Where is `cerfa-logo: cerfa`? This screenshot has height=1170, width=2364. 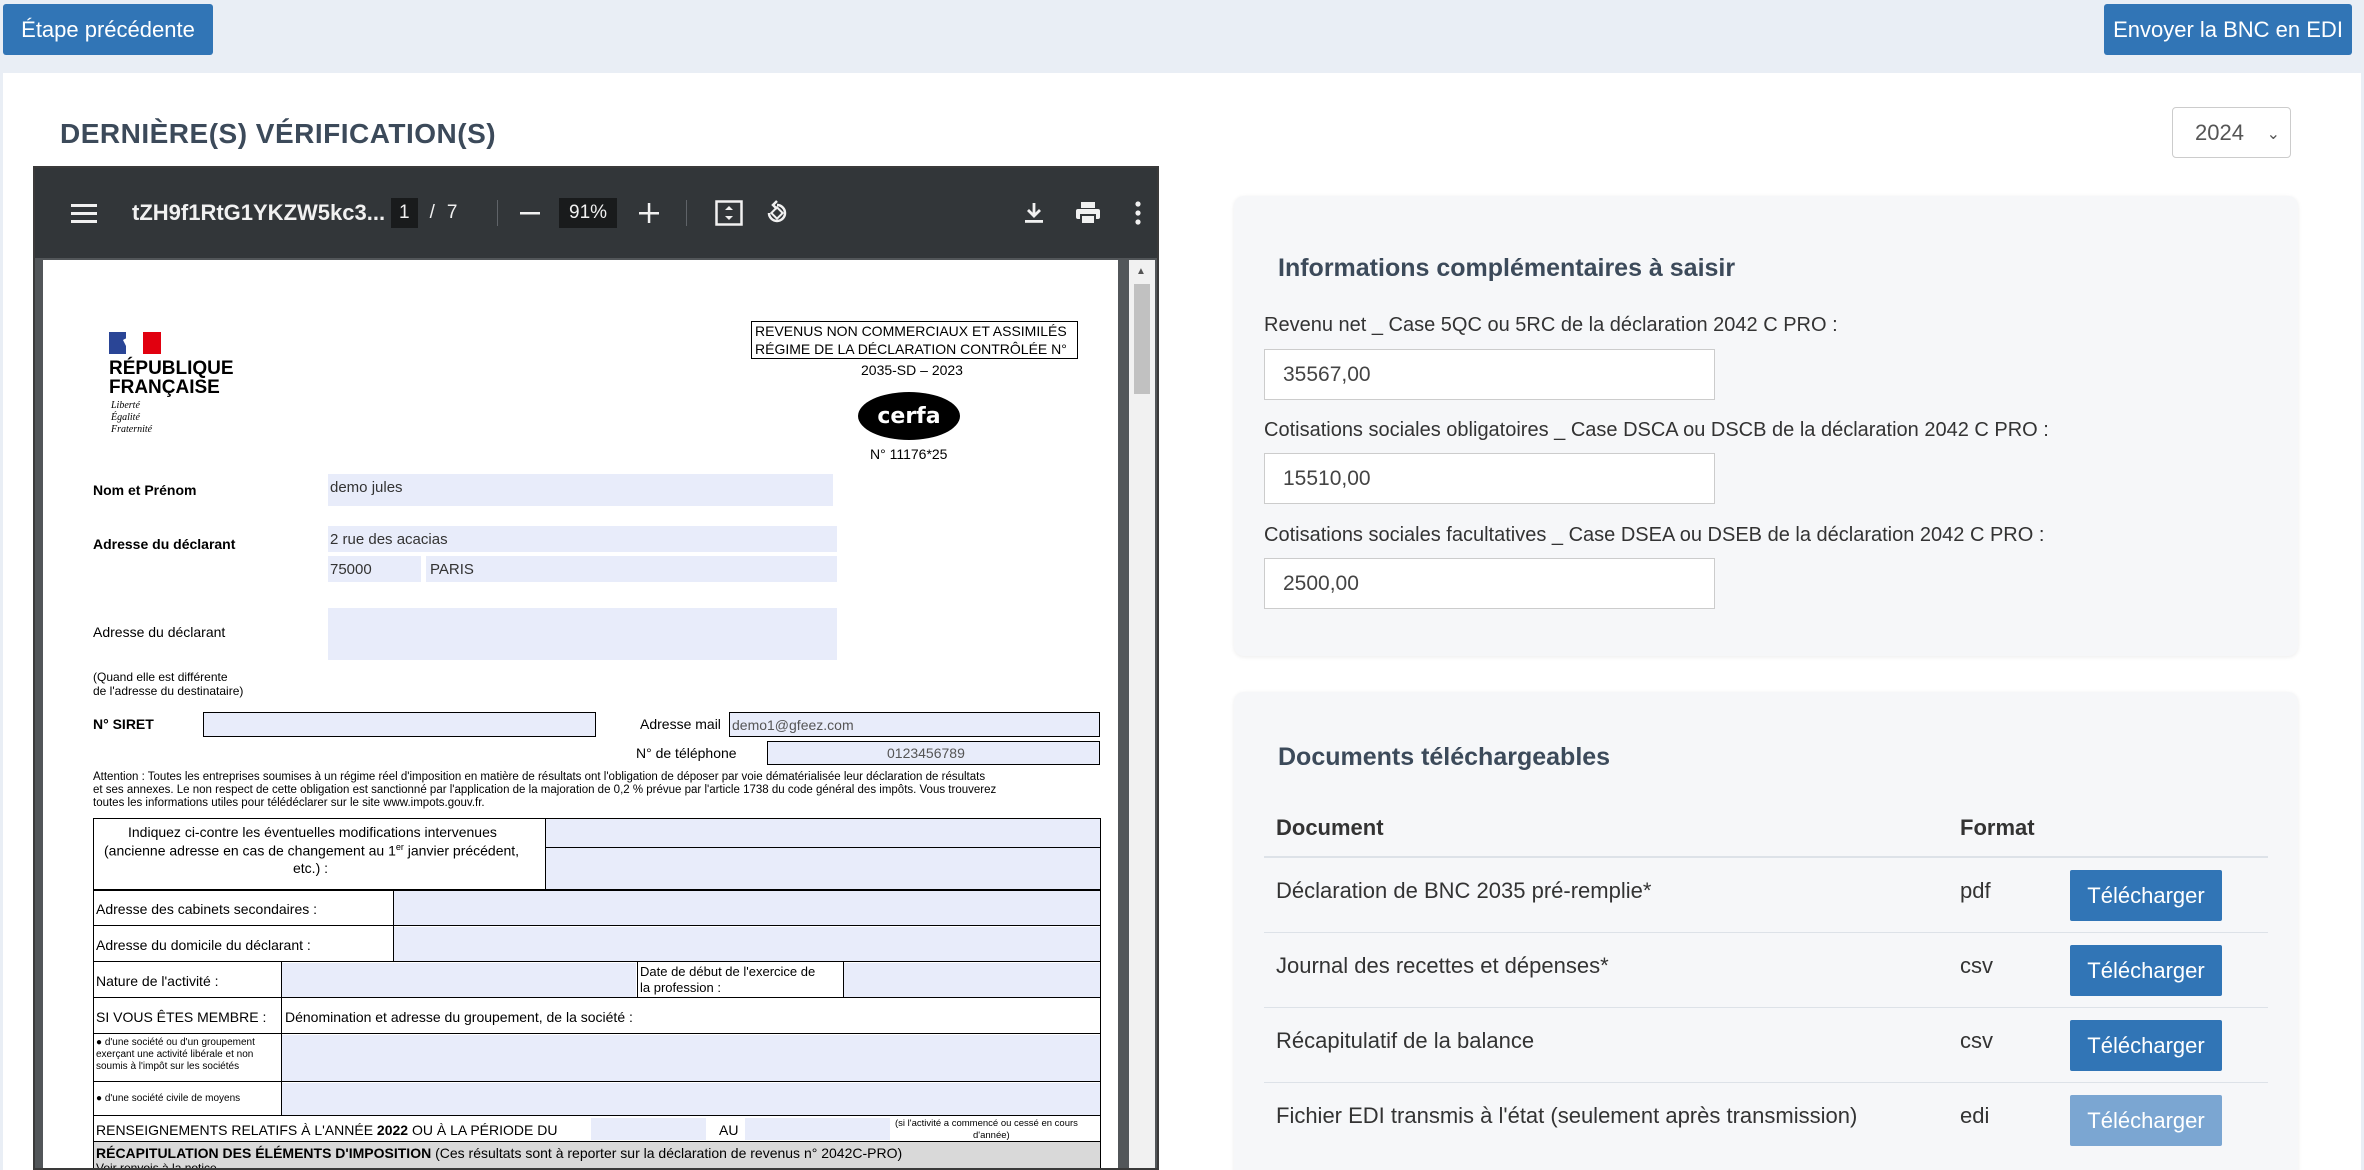
cerfa-logo: cerfa is located at coordinates (909, 416).